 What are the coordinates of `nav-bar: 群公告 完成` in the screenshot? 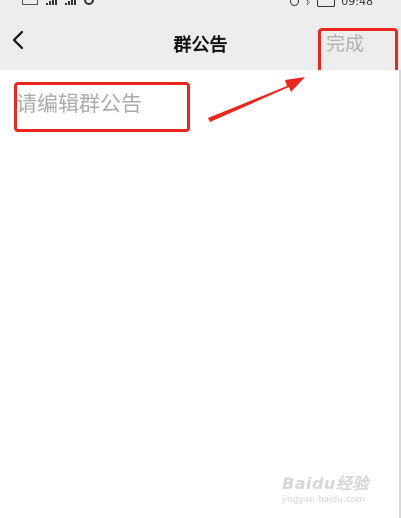 It's located at (200, 42).